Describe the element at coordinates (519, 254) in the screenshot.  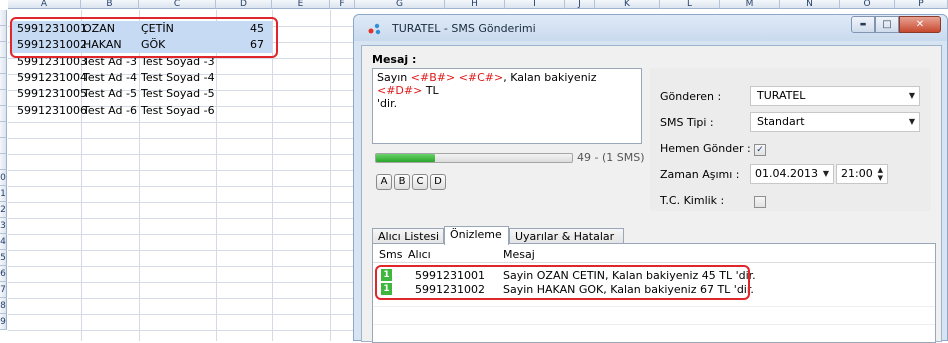
I see `column-header-message: Mesaj` at that location.